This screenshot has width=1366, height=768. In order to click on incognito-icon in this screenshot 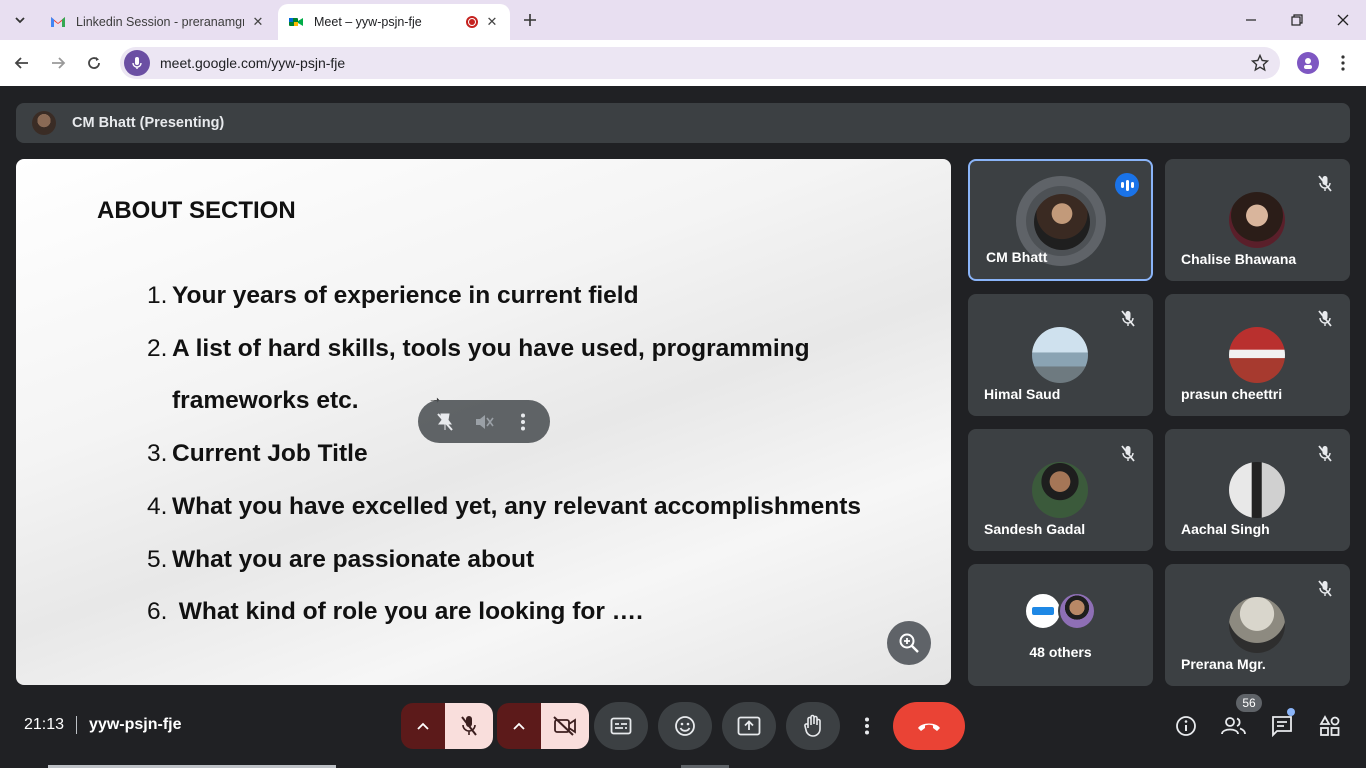, I will do `click(1308, 63)`.